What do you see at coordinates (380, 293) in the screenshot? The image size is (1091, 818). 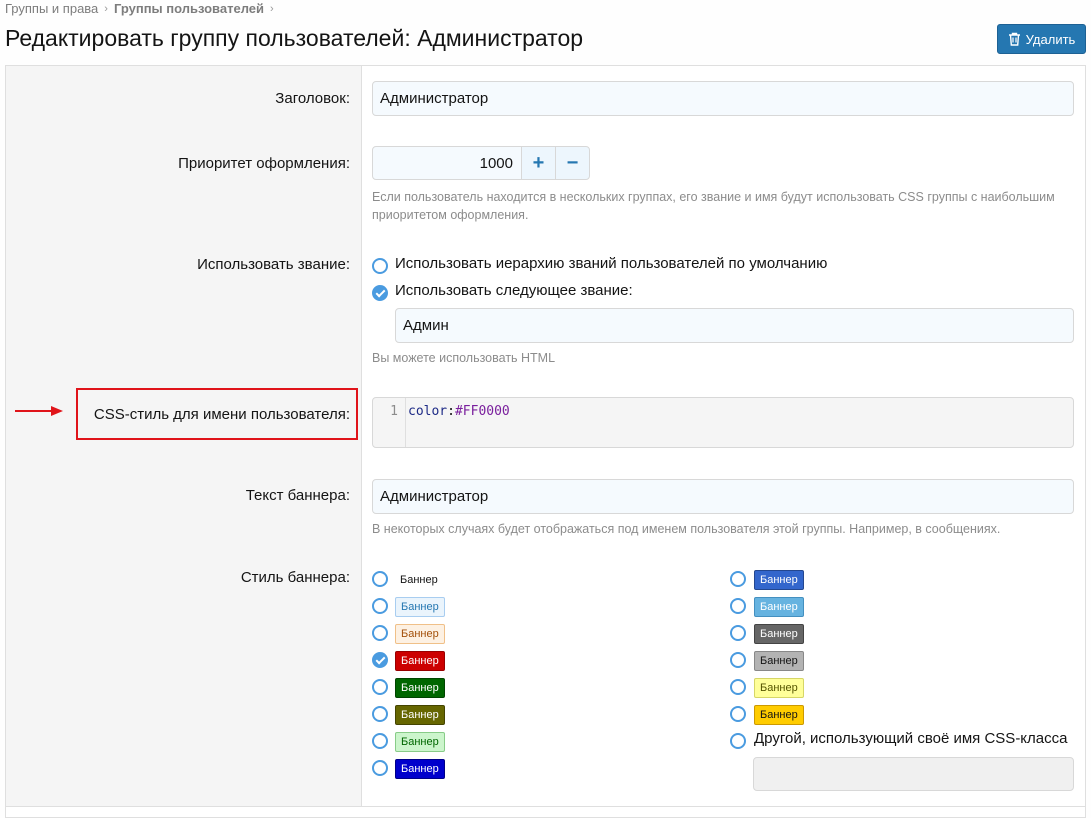 I see `rank-custom-radio` at bounding box center [380, 293].